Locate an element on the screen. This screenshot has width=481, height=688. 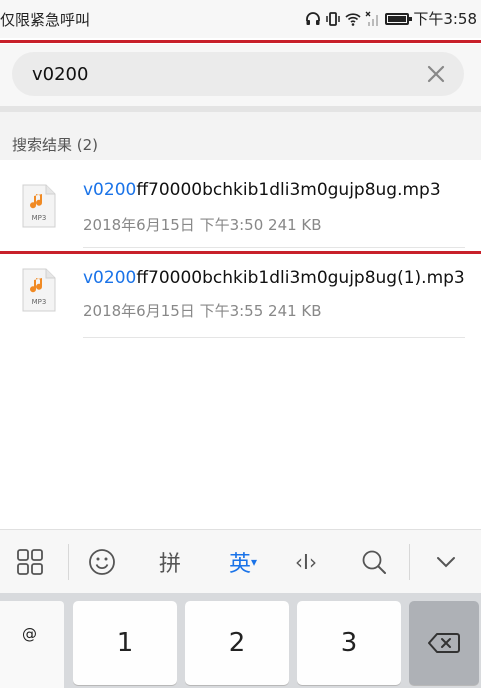
delete-key is located at coordinates (444, 643).